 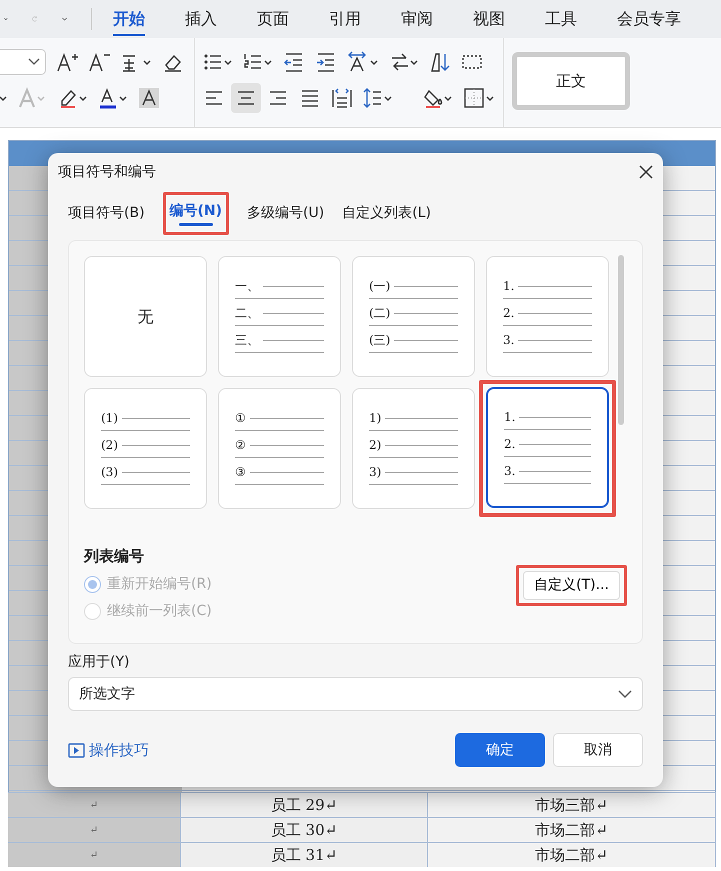 I want to click on swap-icon, so click(x=404, y=62).